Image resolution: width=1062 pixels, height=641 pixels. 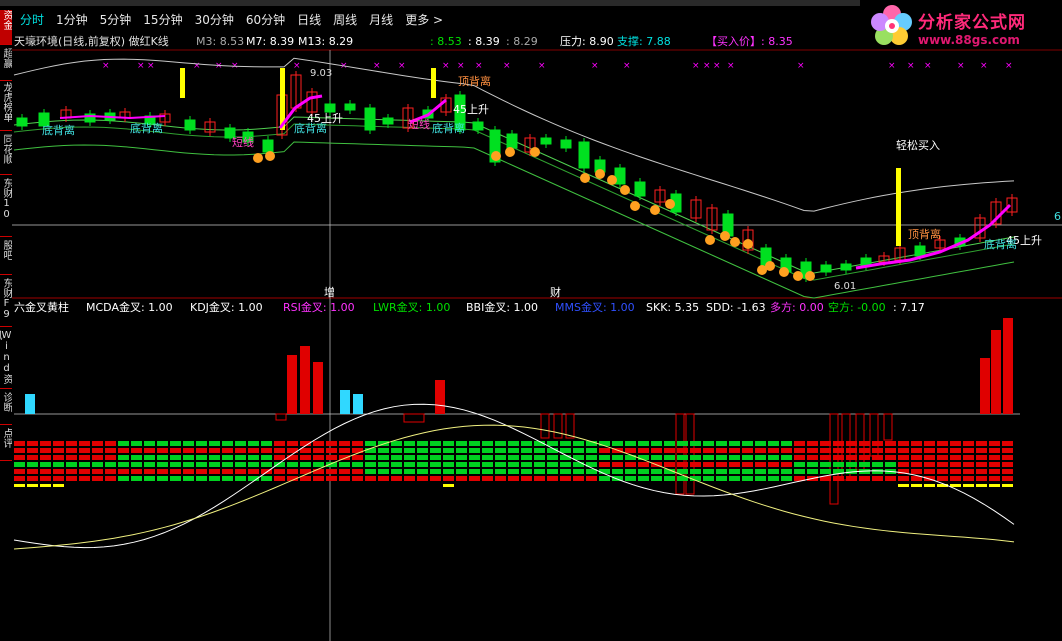 I want to click on tab-30min: 30分钟, so click(x=214, y=20).